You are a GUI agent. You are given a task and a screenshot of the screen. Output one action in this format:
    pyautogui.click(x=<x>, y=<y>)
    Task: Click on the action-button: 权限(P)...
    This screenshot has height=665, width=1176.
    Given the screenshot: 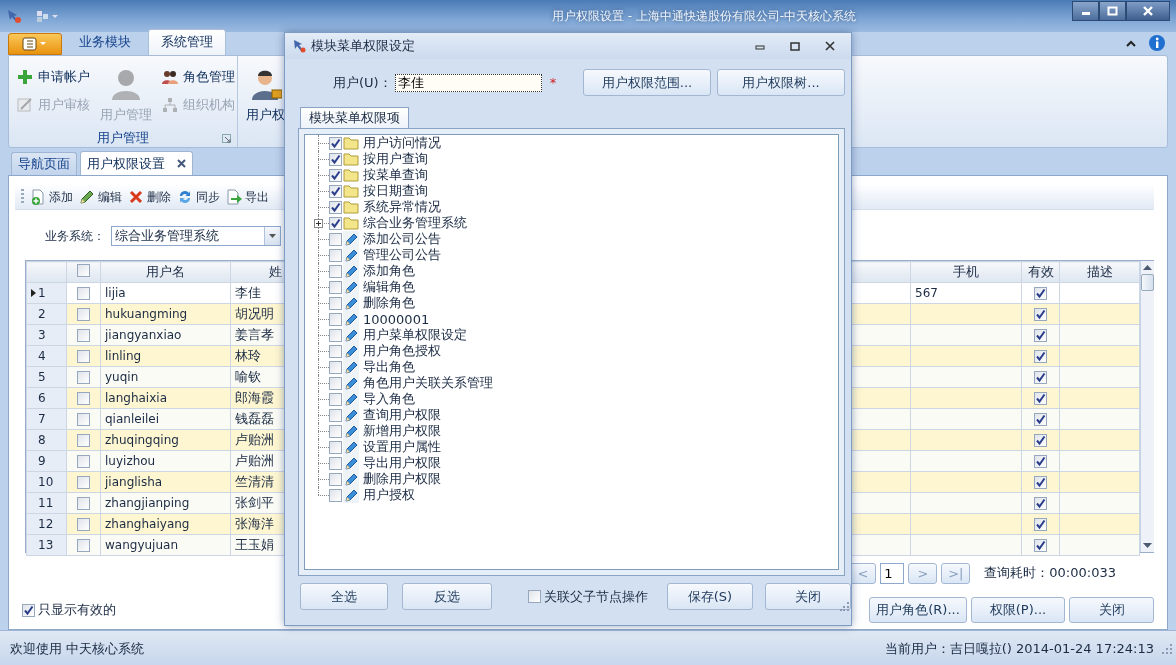 What is the action you would take?
    pyautogui.click(x=1018, y=610)
    